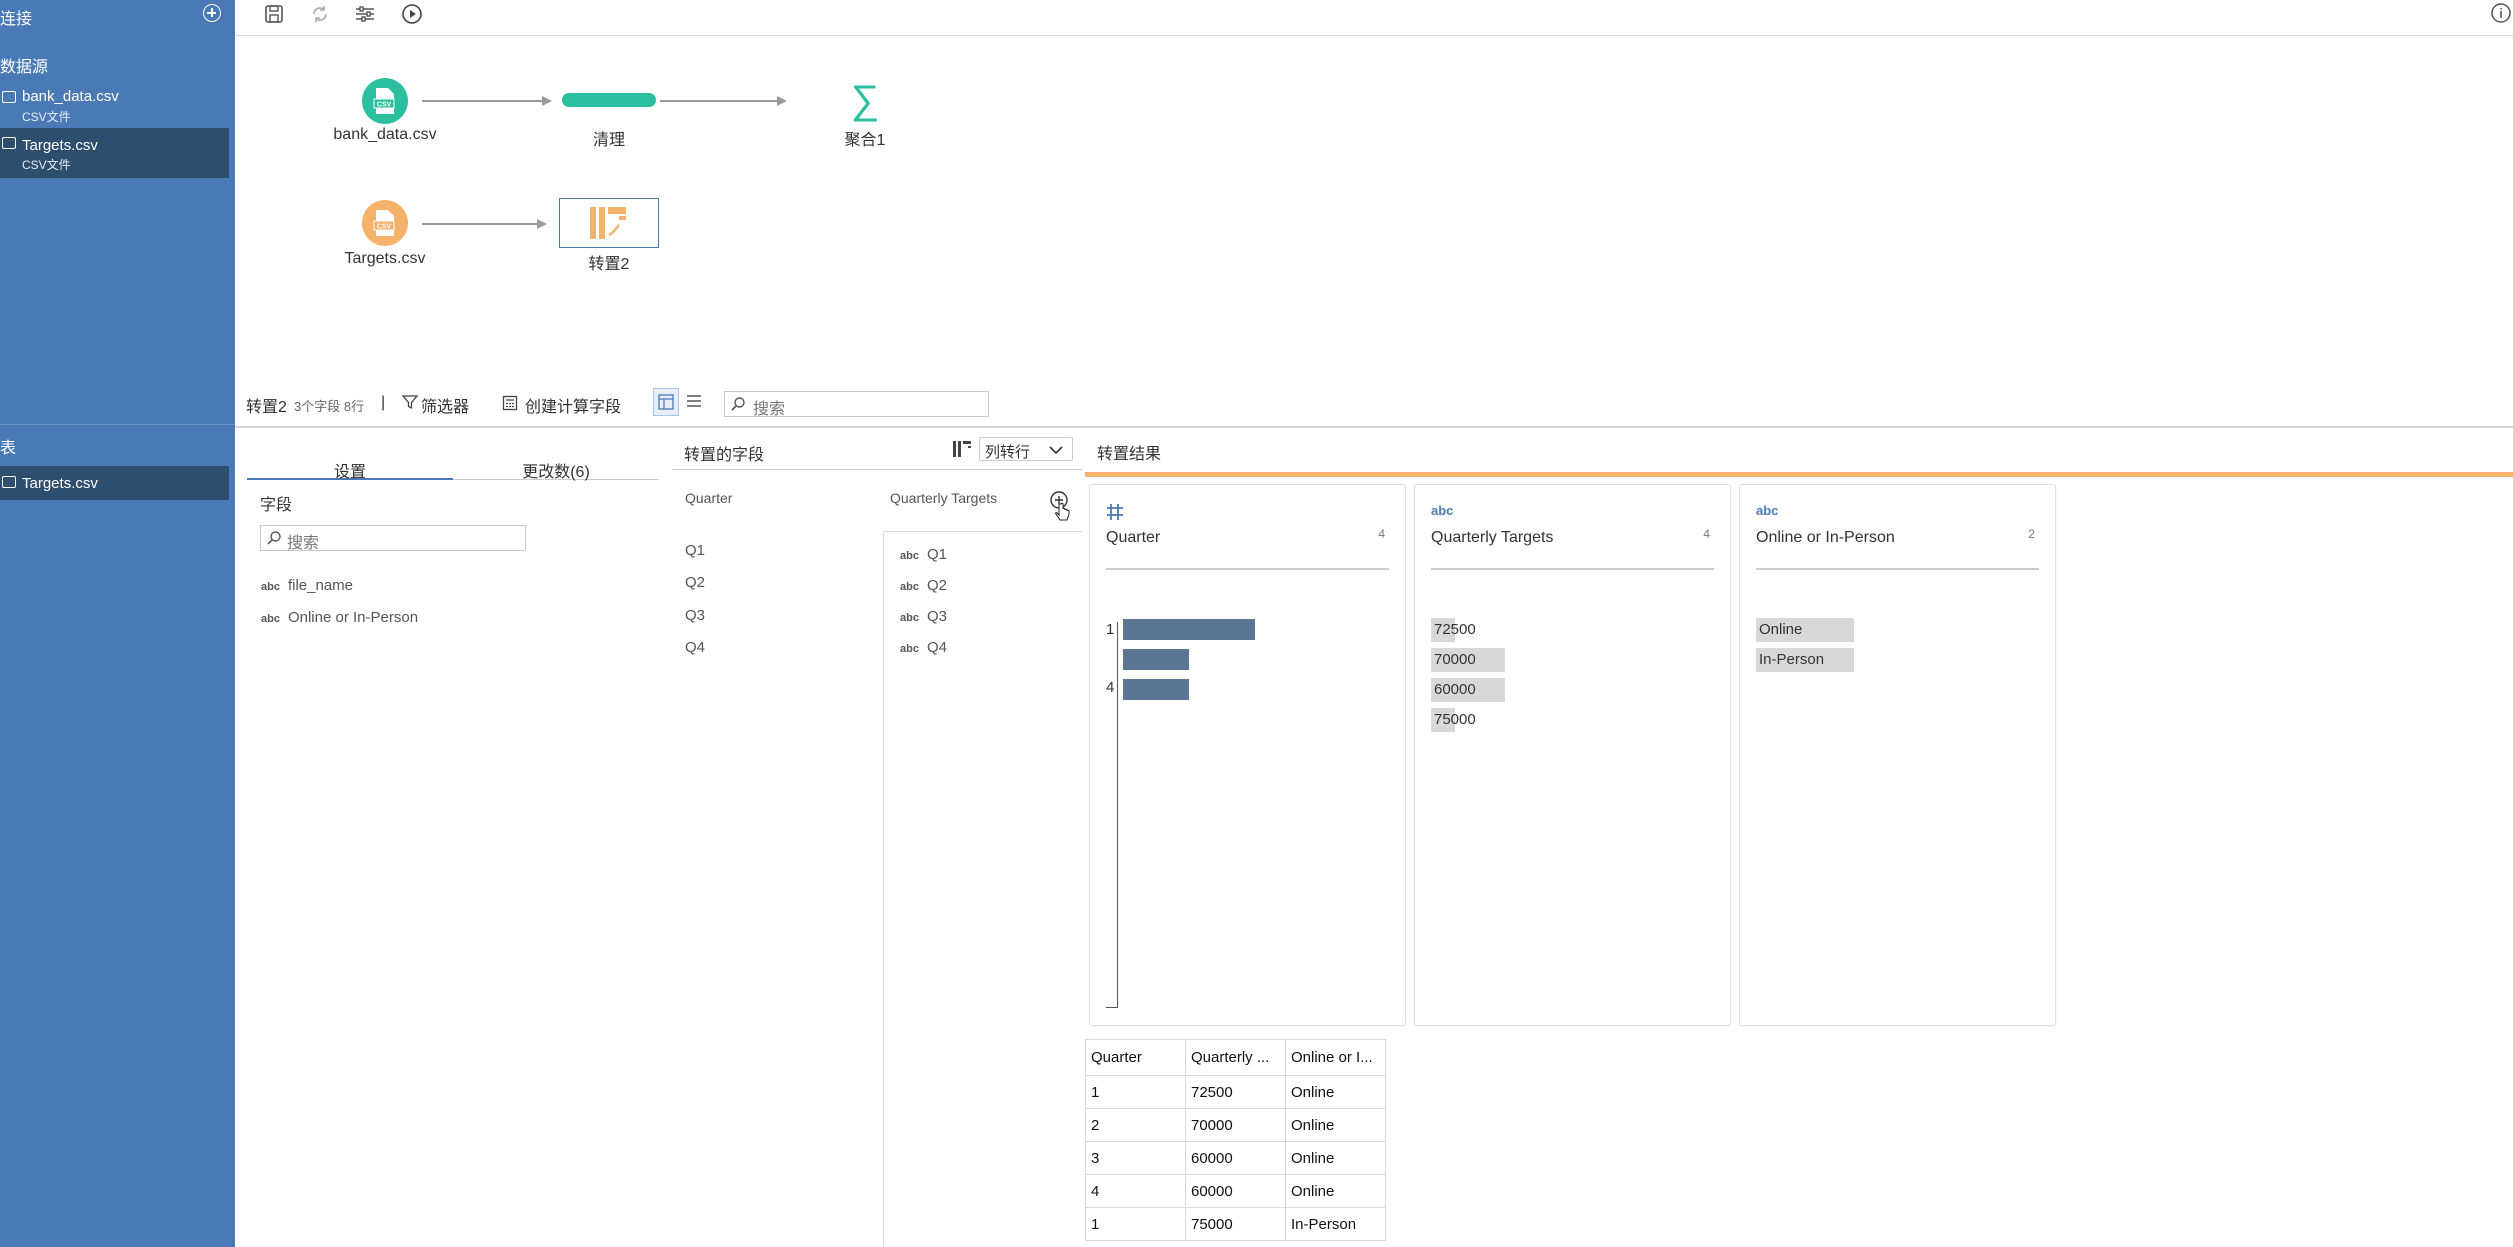  Describe the element at coordinates (329, 406) in the screenshot. I see `step-meta: 3个字段 8行` at that location.